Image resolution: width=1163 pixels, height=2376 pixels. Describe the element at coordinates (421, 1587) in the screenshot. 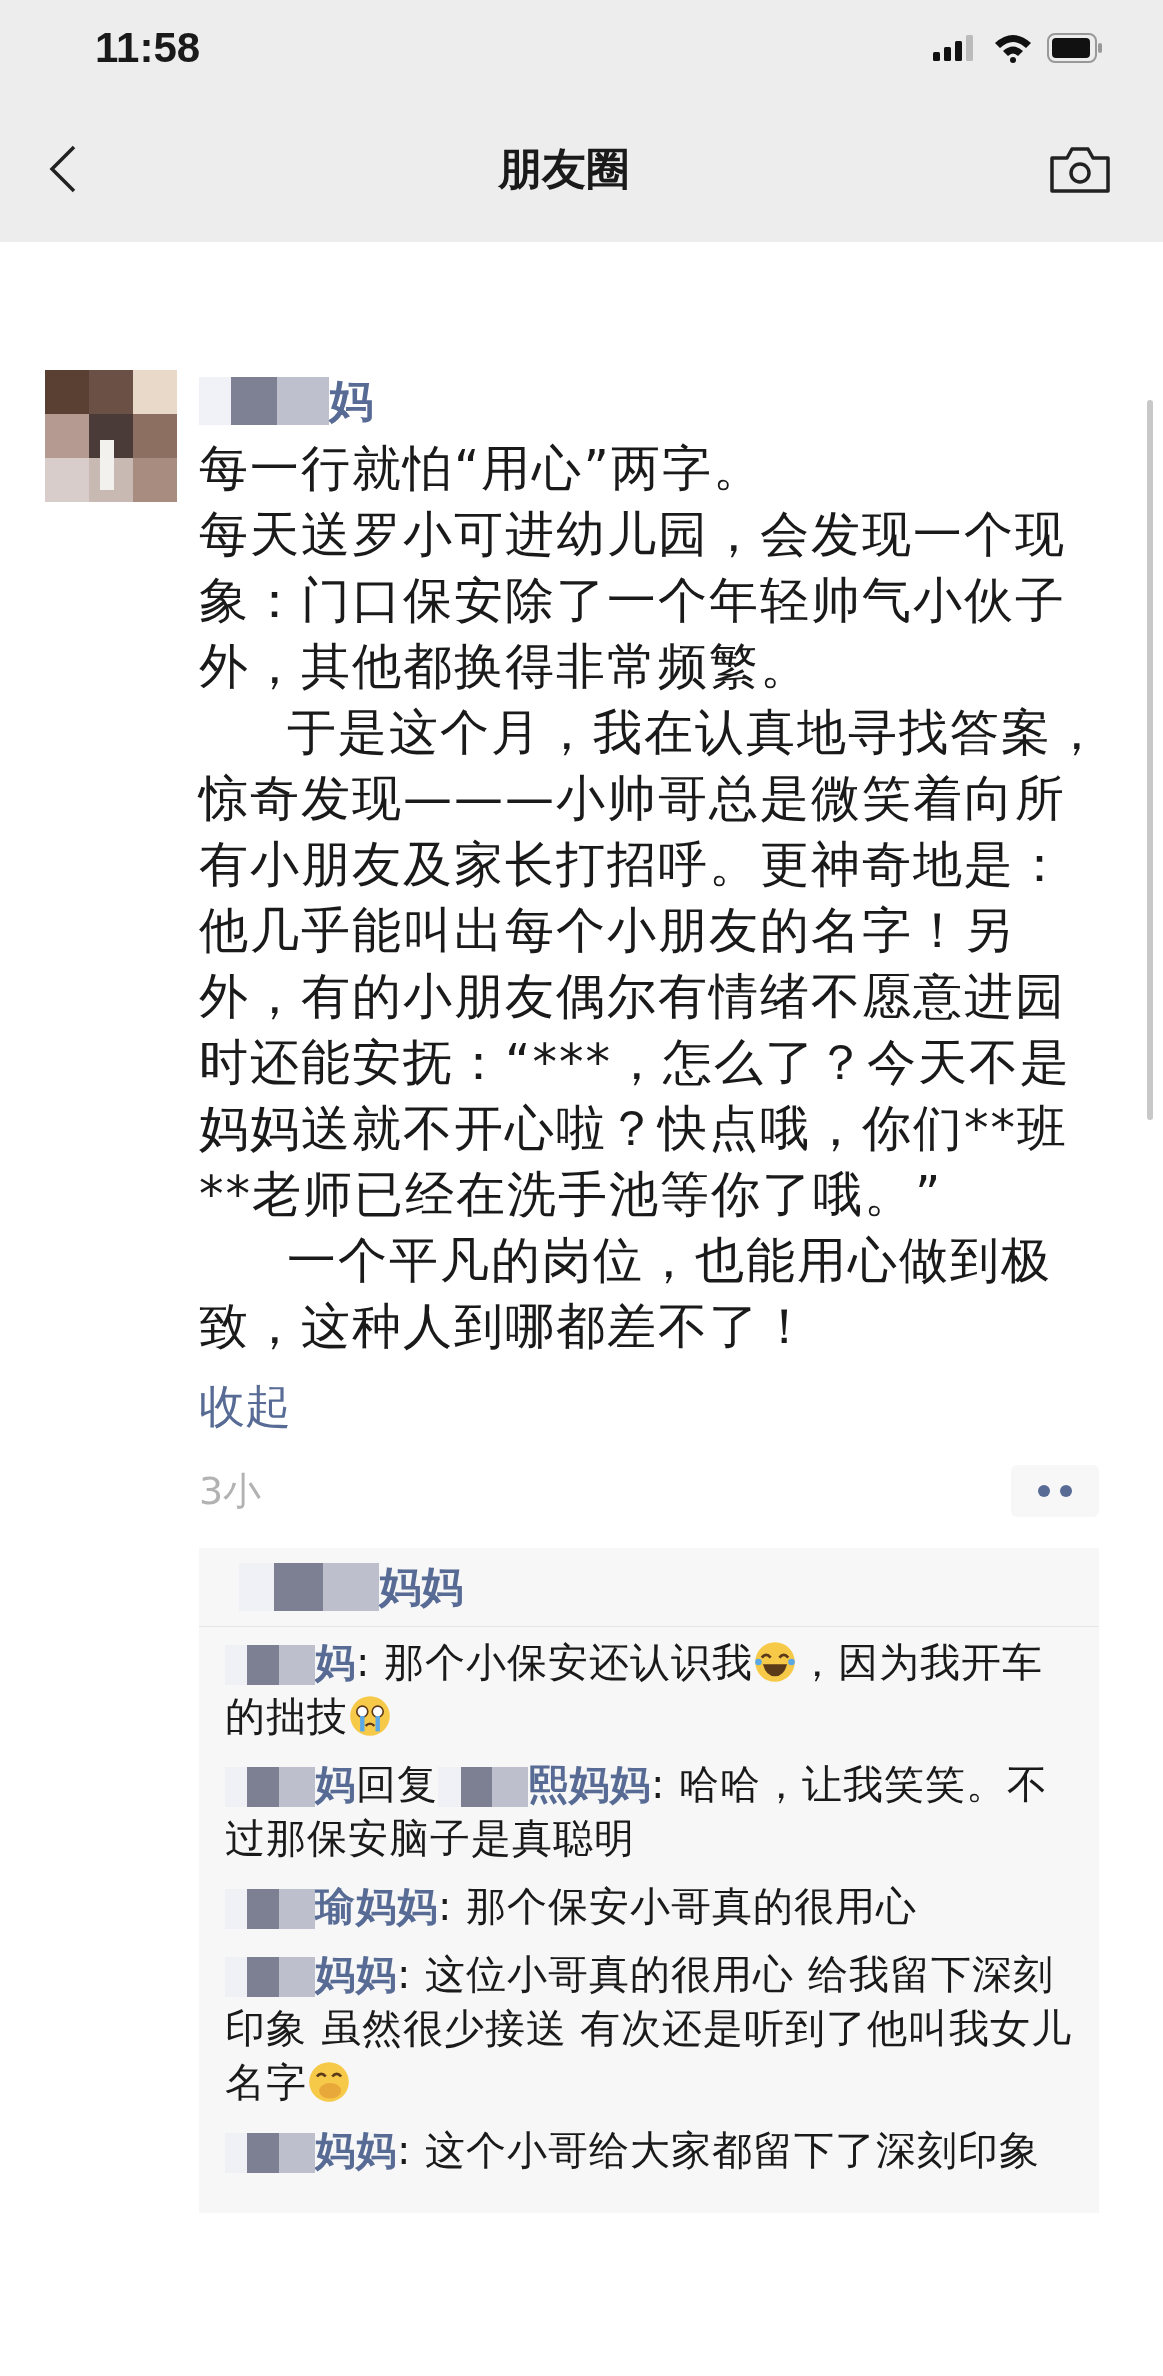

I see `like-names: 妈妈` at that location.